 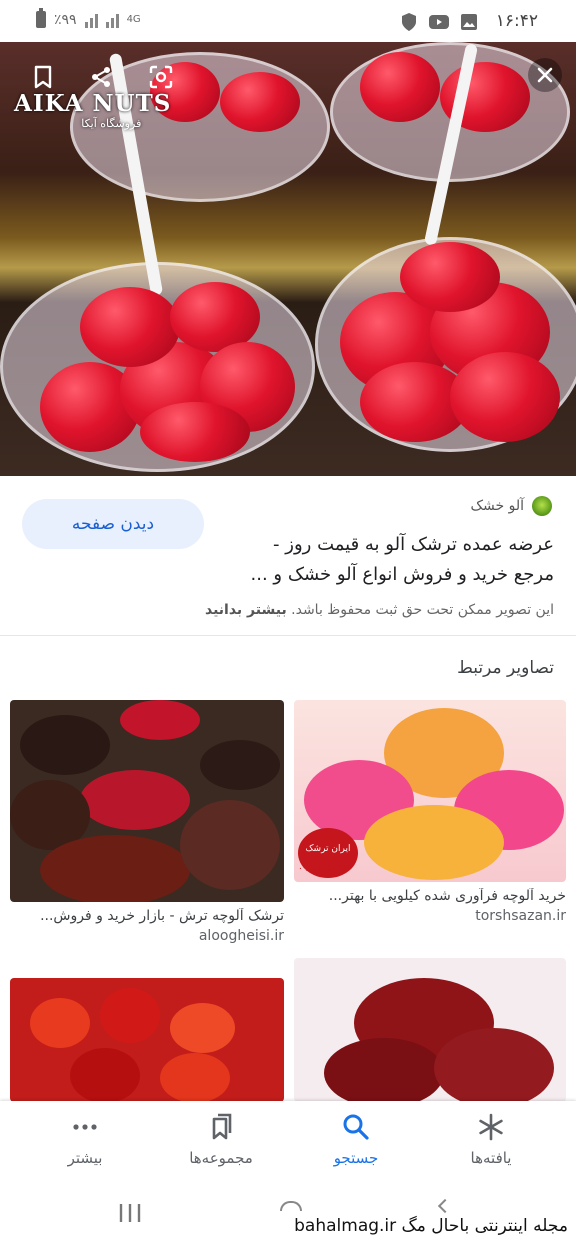 What do you see at coordinates (422, 610) in the screenshot?
I see `notice-text: این تصویر ممکن تحت حق ثبت محفوظ باشد.` at bounding box center [422, 610].